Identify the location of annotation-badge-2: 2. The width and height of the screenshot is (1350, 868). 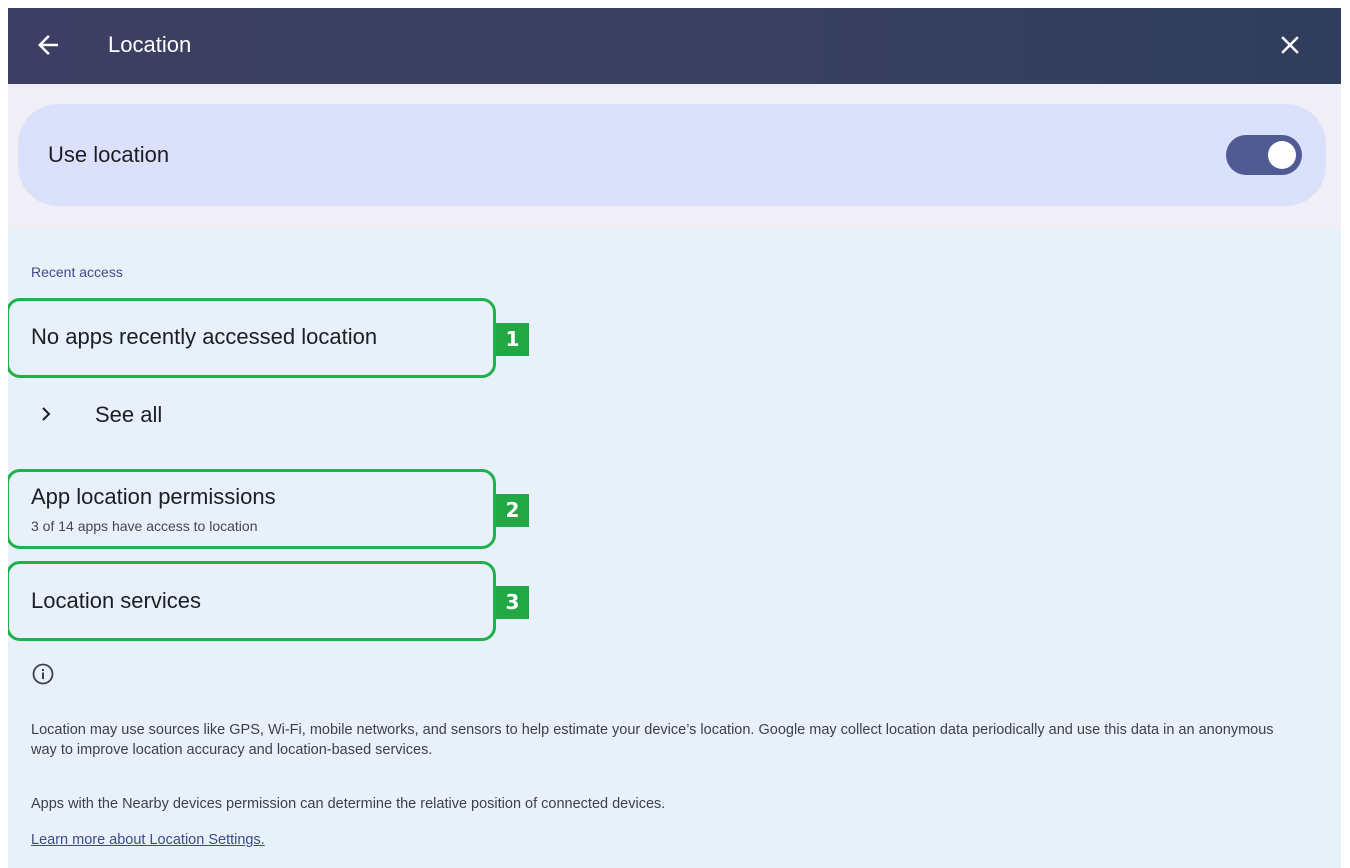
(512, 510).